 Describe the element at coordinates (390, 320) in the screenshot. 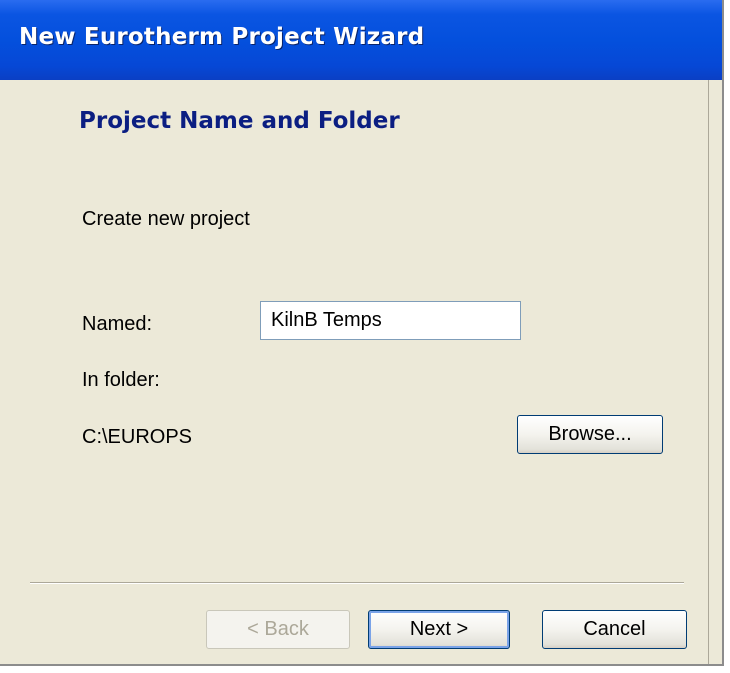

I see `project-name-input` at that location.